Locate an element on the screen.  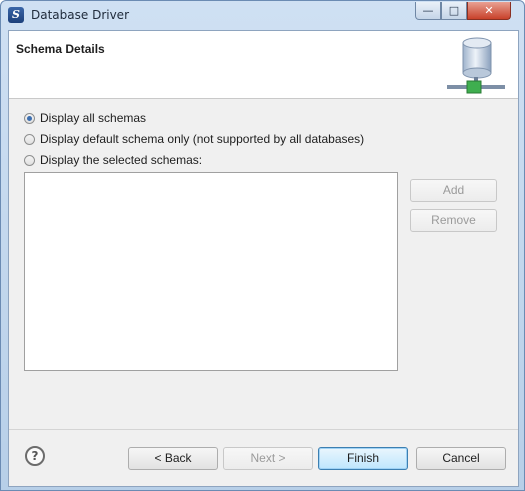
radio-default-schema is located at coordinates (29, 139).